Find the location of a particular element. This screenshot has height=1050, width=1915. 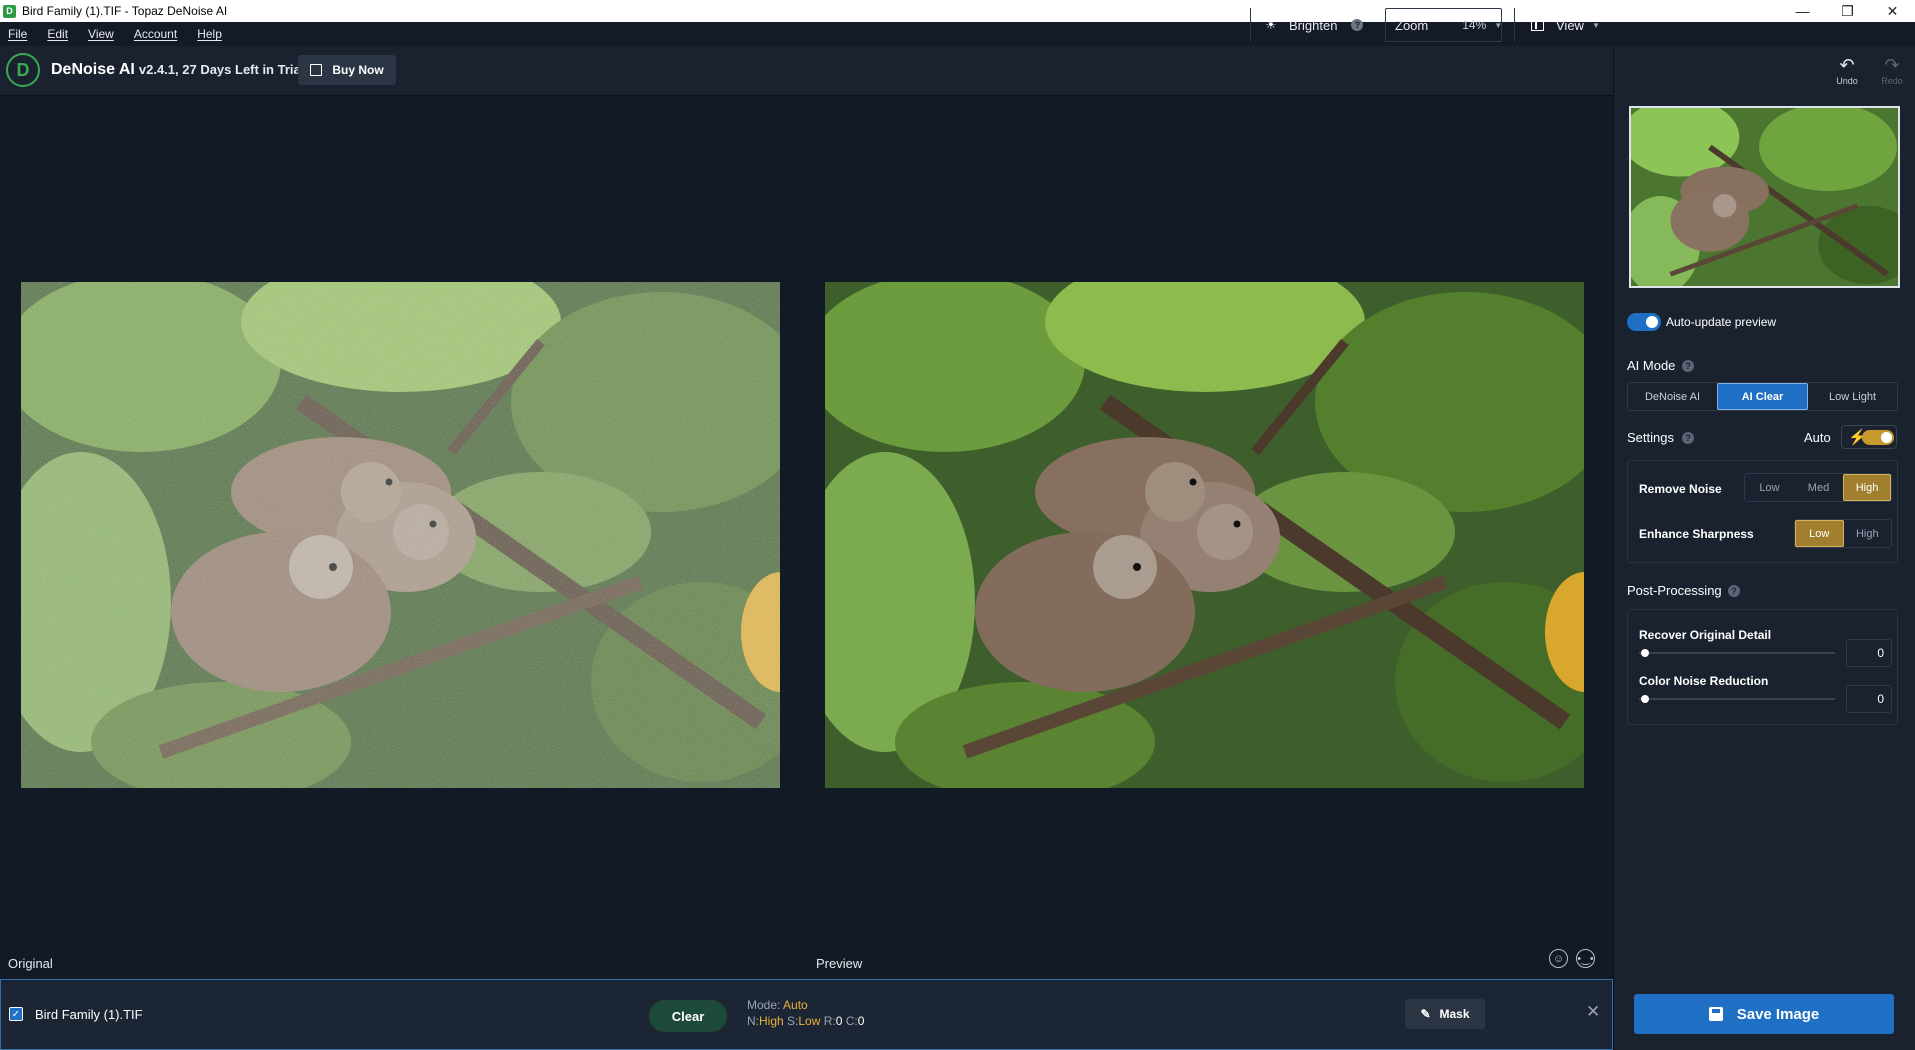

redo-button: ↷ Redo is located at coordinates (1892, 70).